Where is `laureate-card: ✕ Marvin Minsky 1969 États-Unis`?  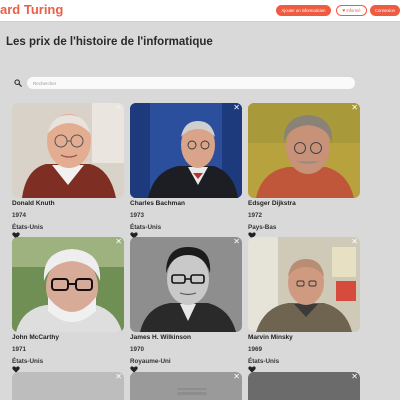
laureate-card: ✕ Marvin Minsky 1969 États-Unis is located at coordinates (304, 305).